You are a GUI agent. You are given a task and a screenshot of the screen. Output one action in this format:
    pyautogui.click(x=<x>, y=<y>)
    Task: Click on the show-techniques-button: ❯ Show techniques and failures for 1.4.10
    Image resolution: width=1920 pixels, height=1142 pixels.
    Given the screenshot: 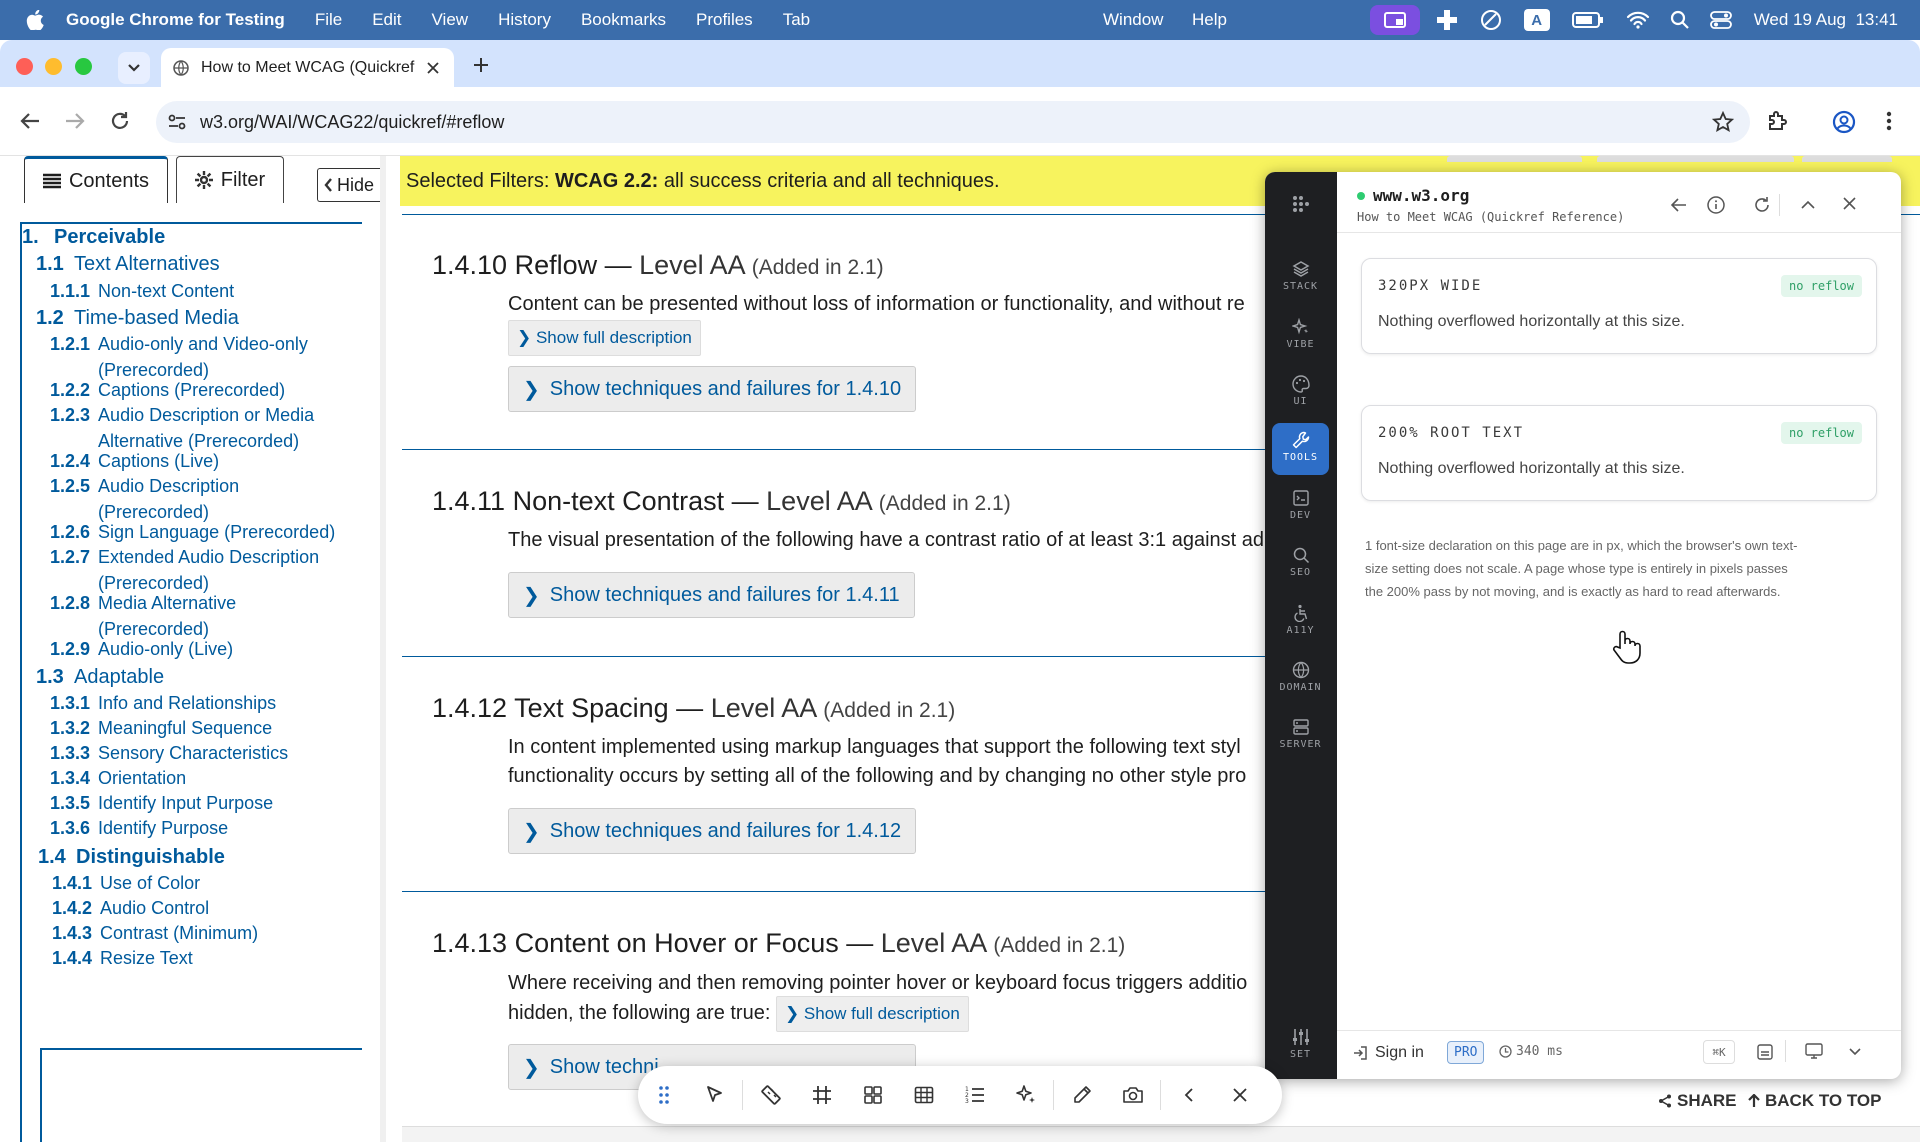 What is the action you would take?
    pyautogui.click(x=712, y=389)
    